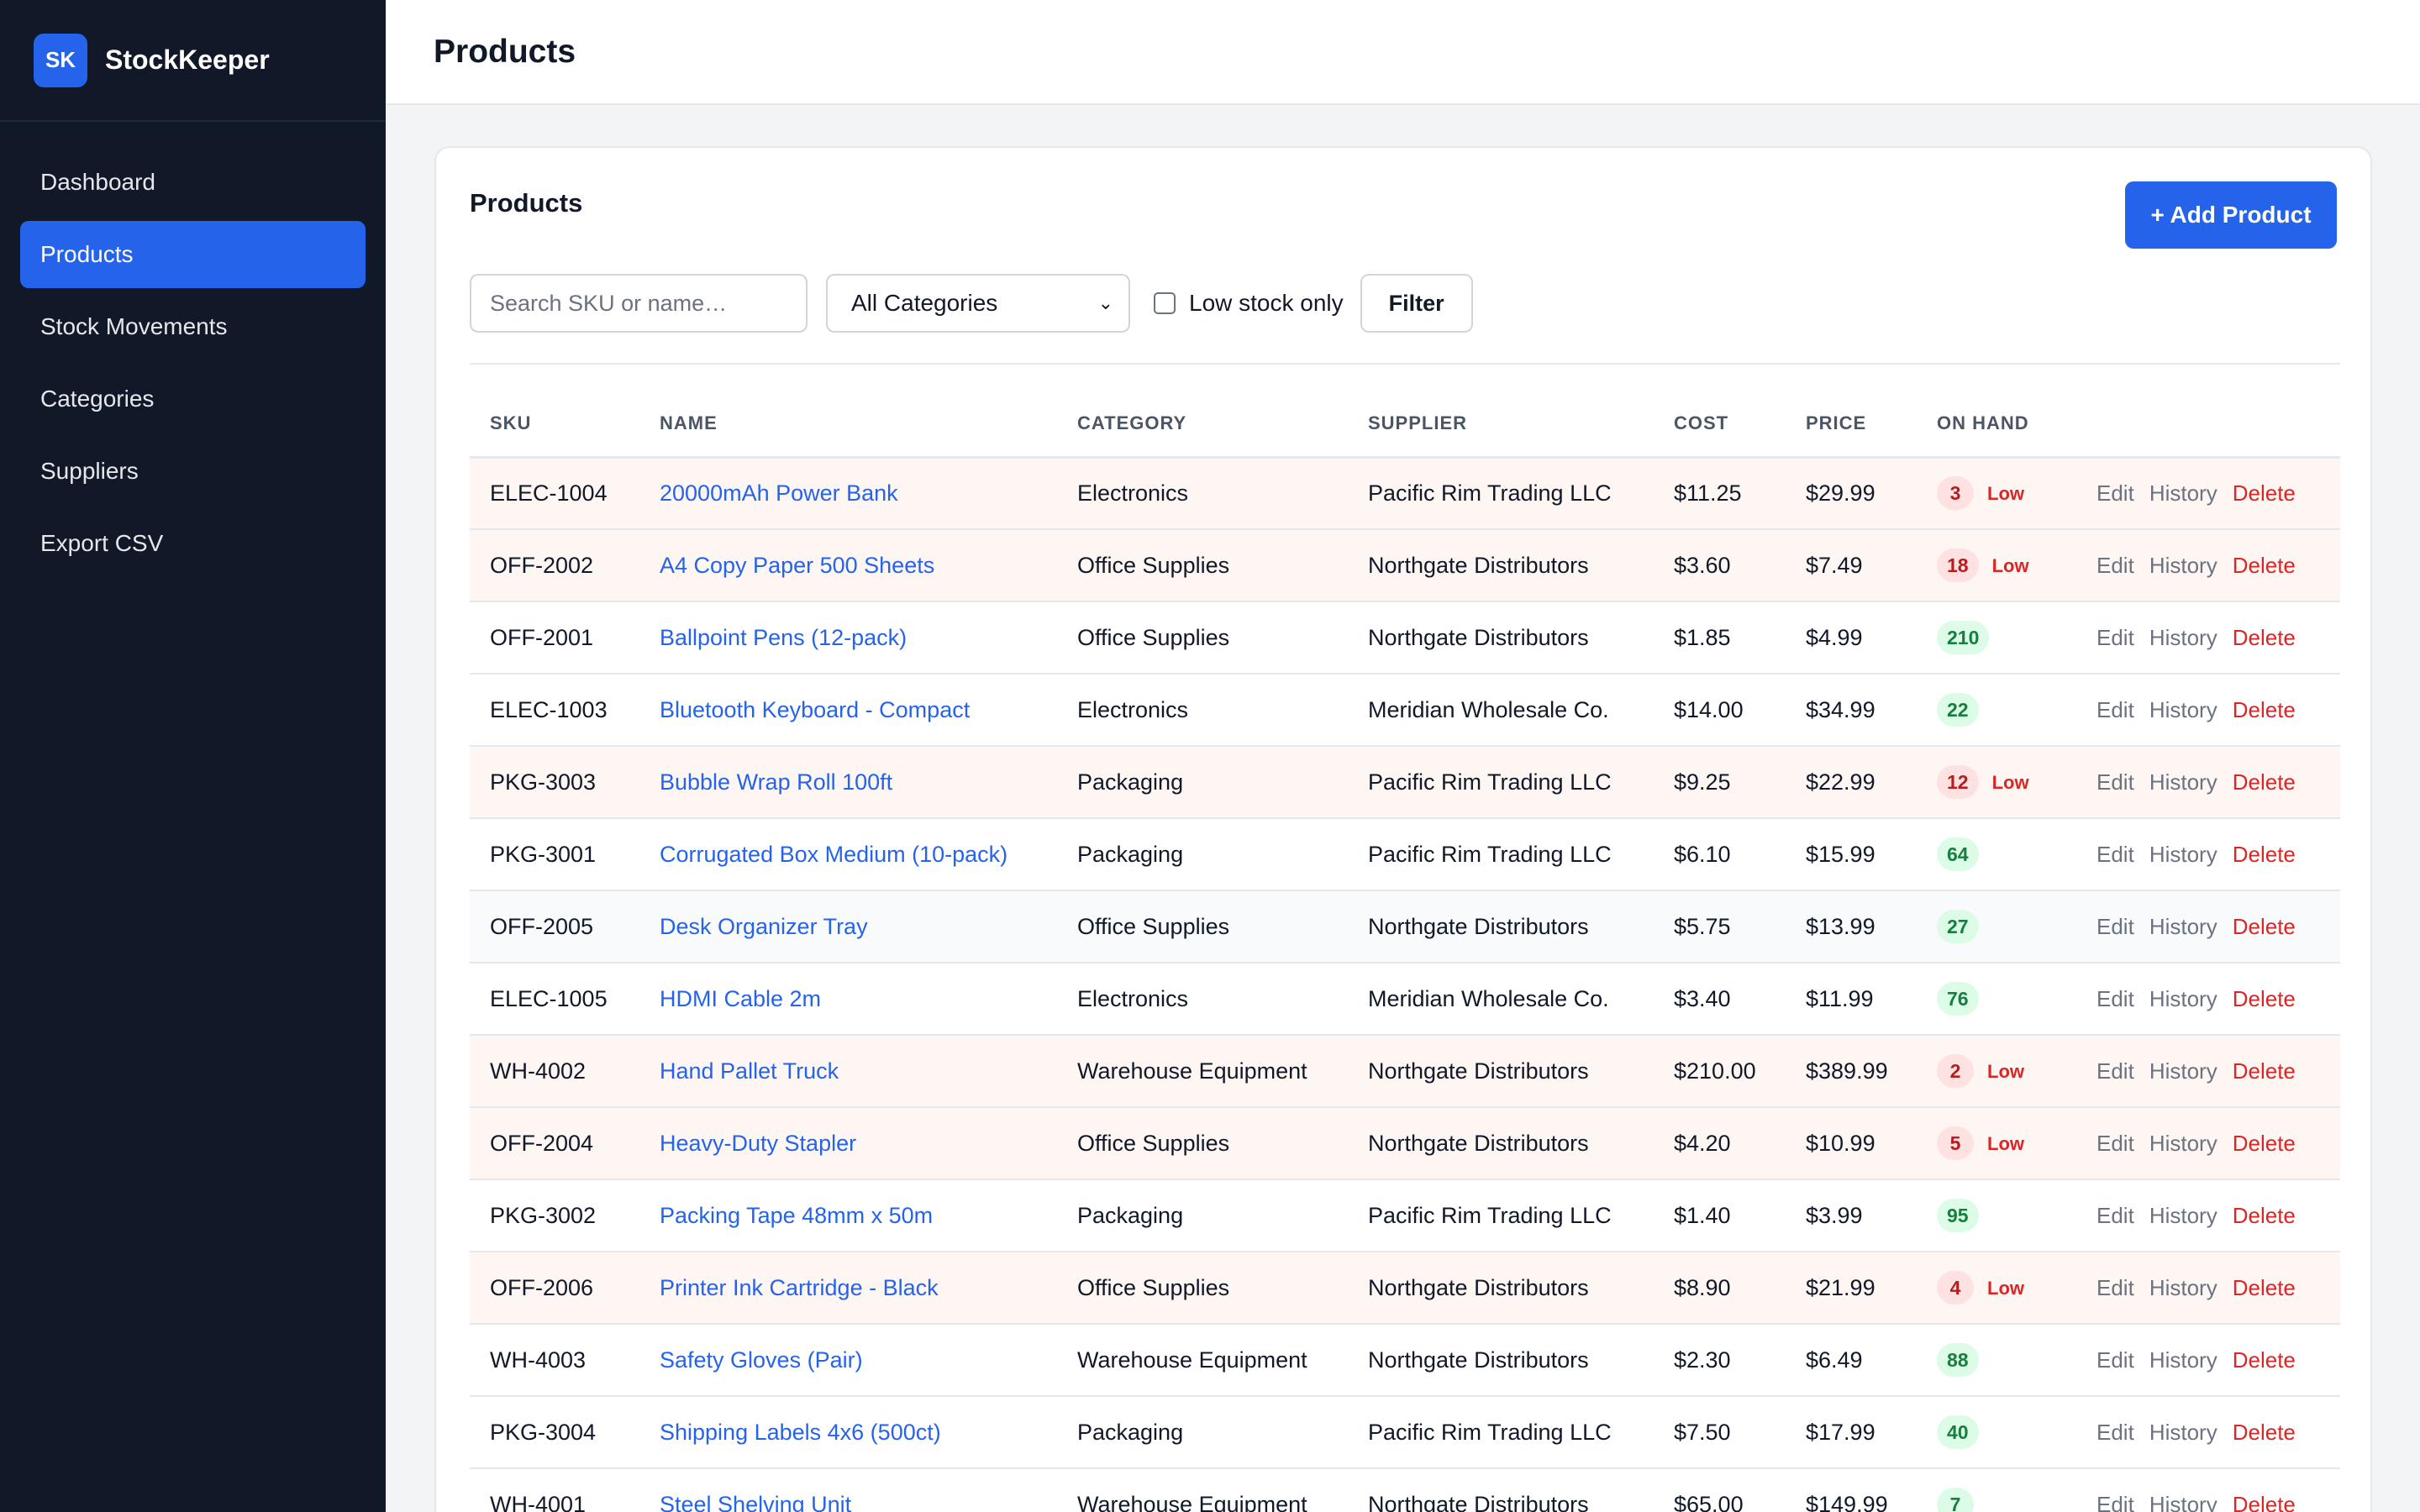 The image size is (2420, 1512). I want to click on product-name-link: Bubble Wrap Roll 100ft, so click(776, 782).